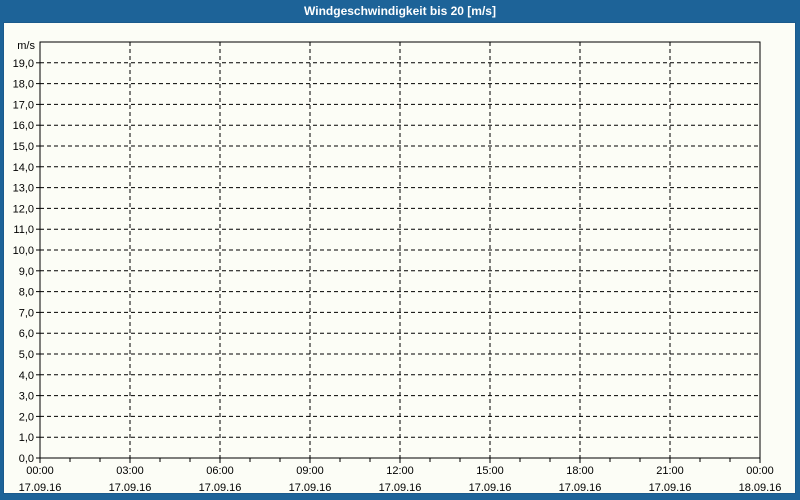 The image size is (800, 500). Describe the element at coordinates (26, 293) in the screenshot. I see `y-tick-label: 8,0` at that location.